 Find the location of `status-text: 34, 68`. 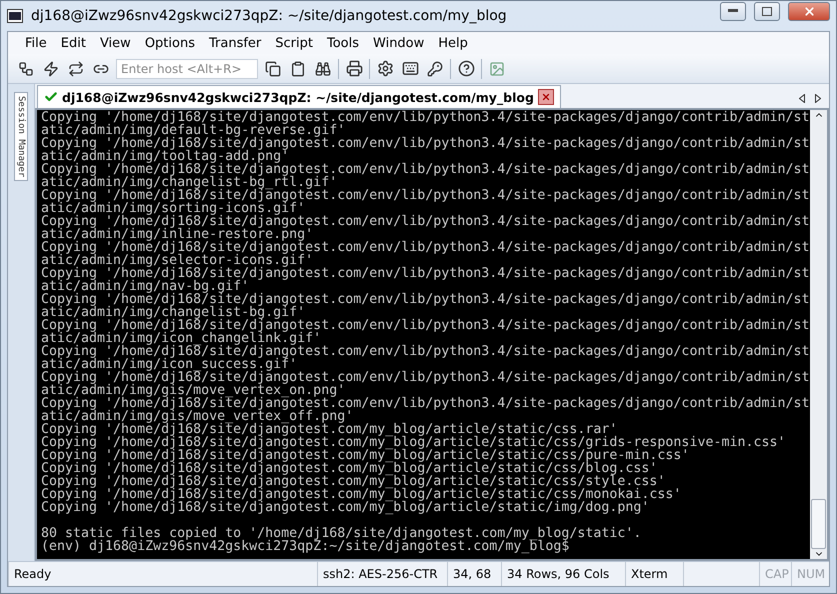

status-text: 34, 68 is located at coordinates (474, 574).